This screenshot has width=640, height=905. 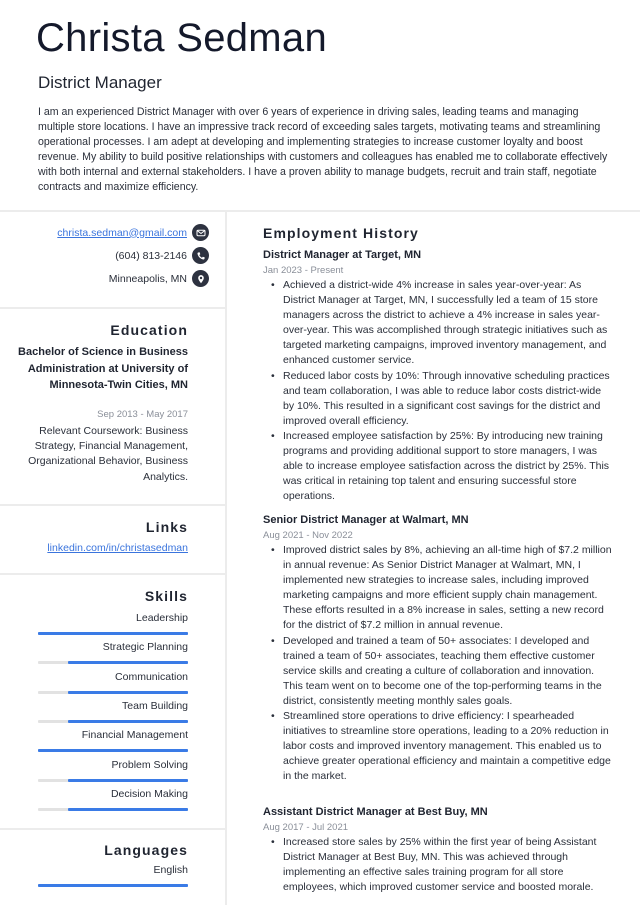 What do you see at coordinates (170, 870) in the screenshot?
I see `language-label: English` at bounding box center [170, 870].